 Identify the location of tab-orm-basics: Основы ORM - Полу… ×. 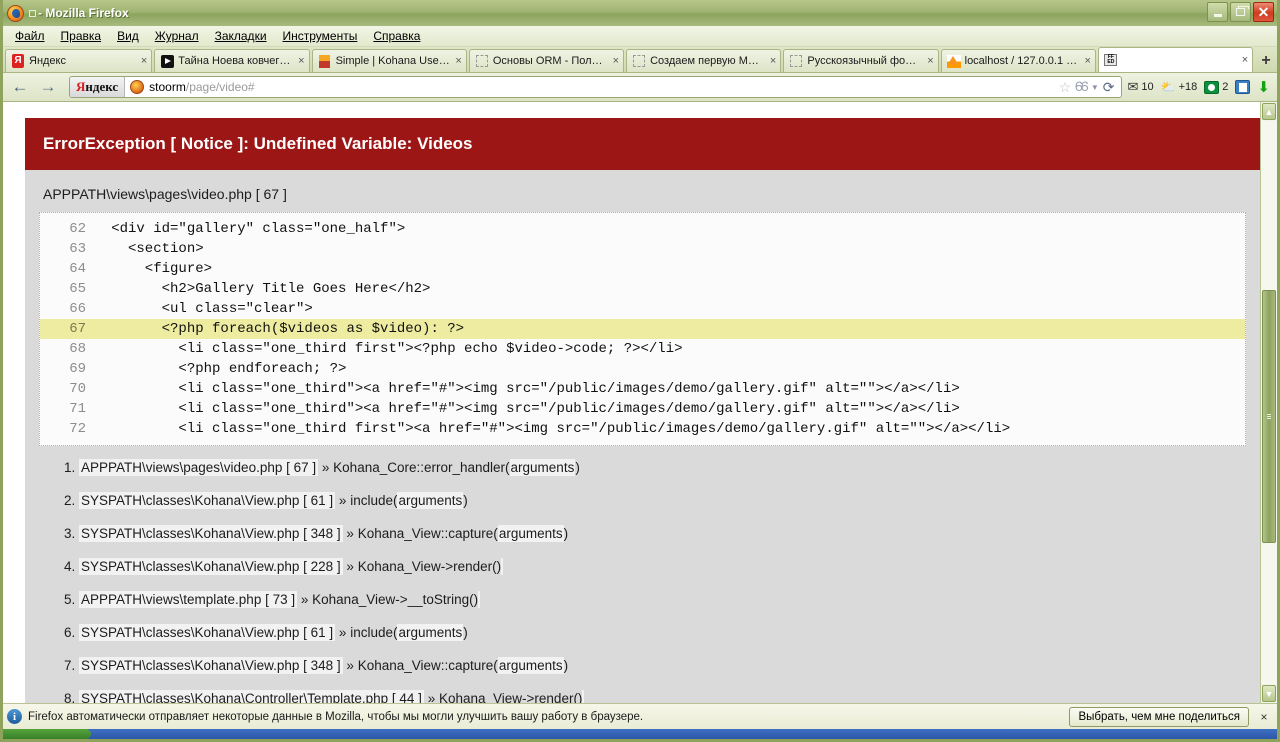
(546, 60).